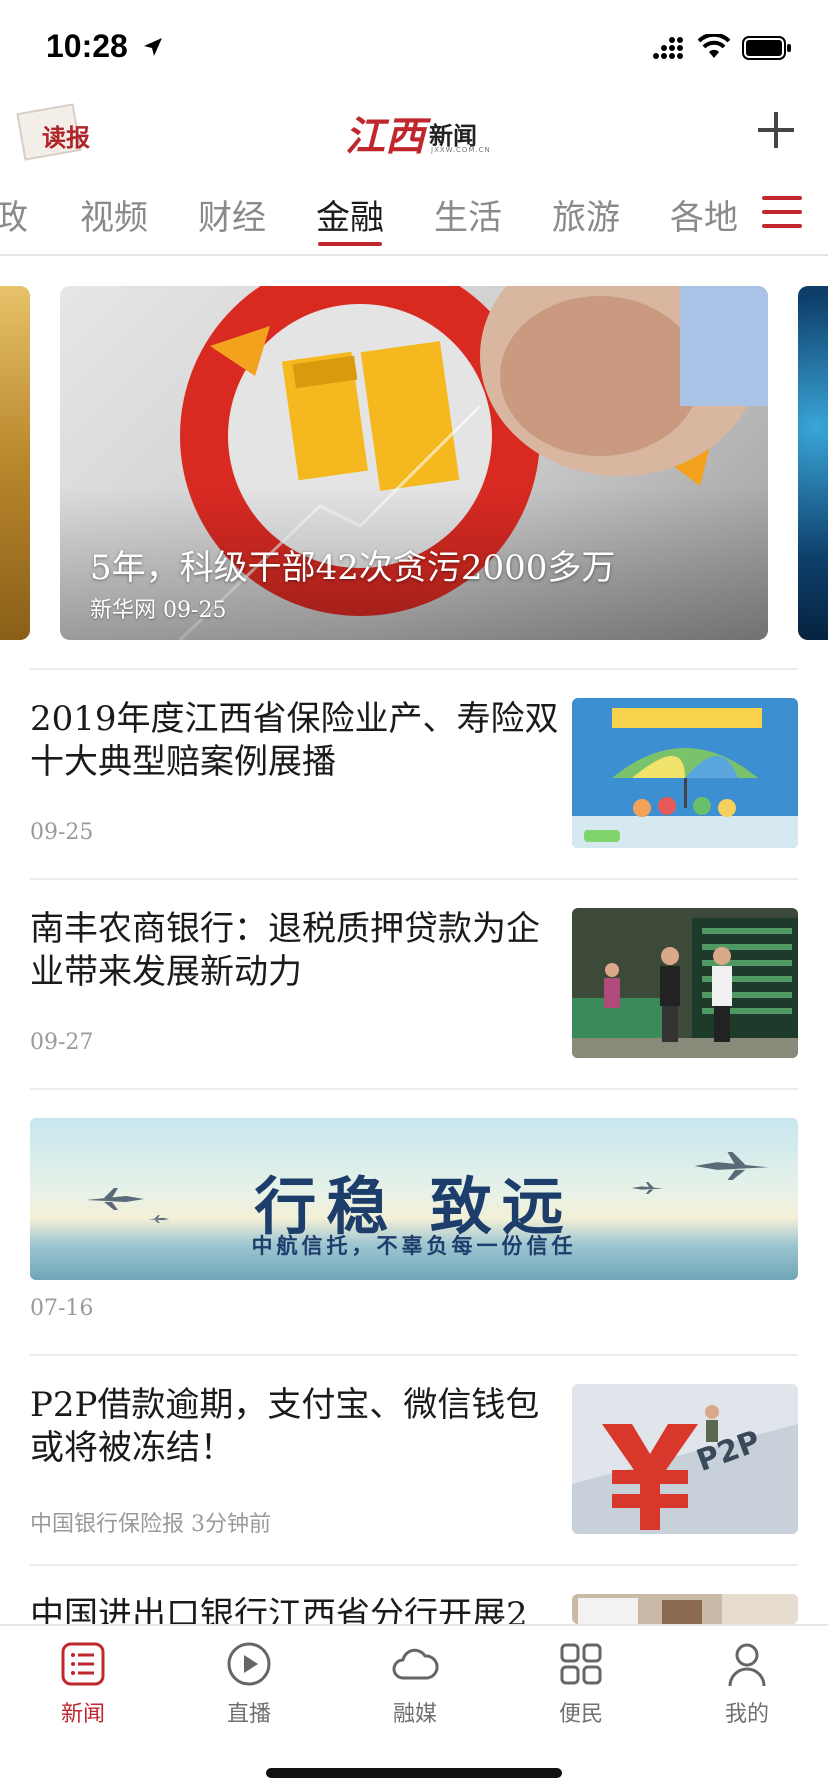 Image resolution: width=828 pixels, height=1792 pixels. I want to click on umbrella-illustration, so click(685, 773).